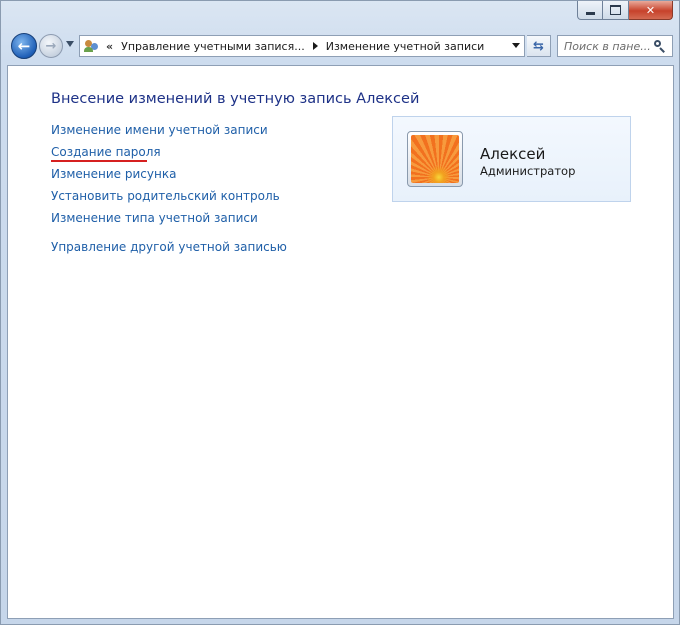 This screenshot has width=680, height=625. I want to click on refresh-icon: ⇆, so click(538, 46).